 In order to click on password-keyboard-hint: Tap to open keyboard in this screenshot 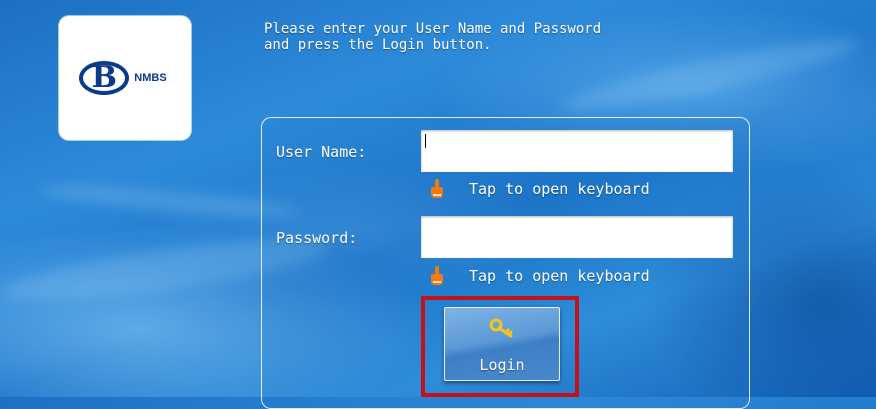, I will do `click(539, 276)`.